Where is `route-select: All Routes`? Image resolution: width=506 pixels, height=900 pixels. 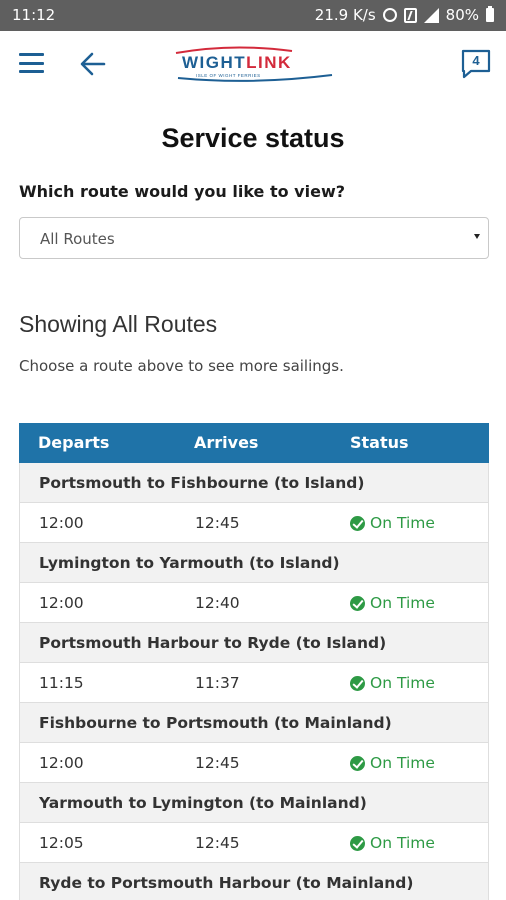
route-select: All Routes is located at coordinates (254, 238).